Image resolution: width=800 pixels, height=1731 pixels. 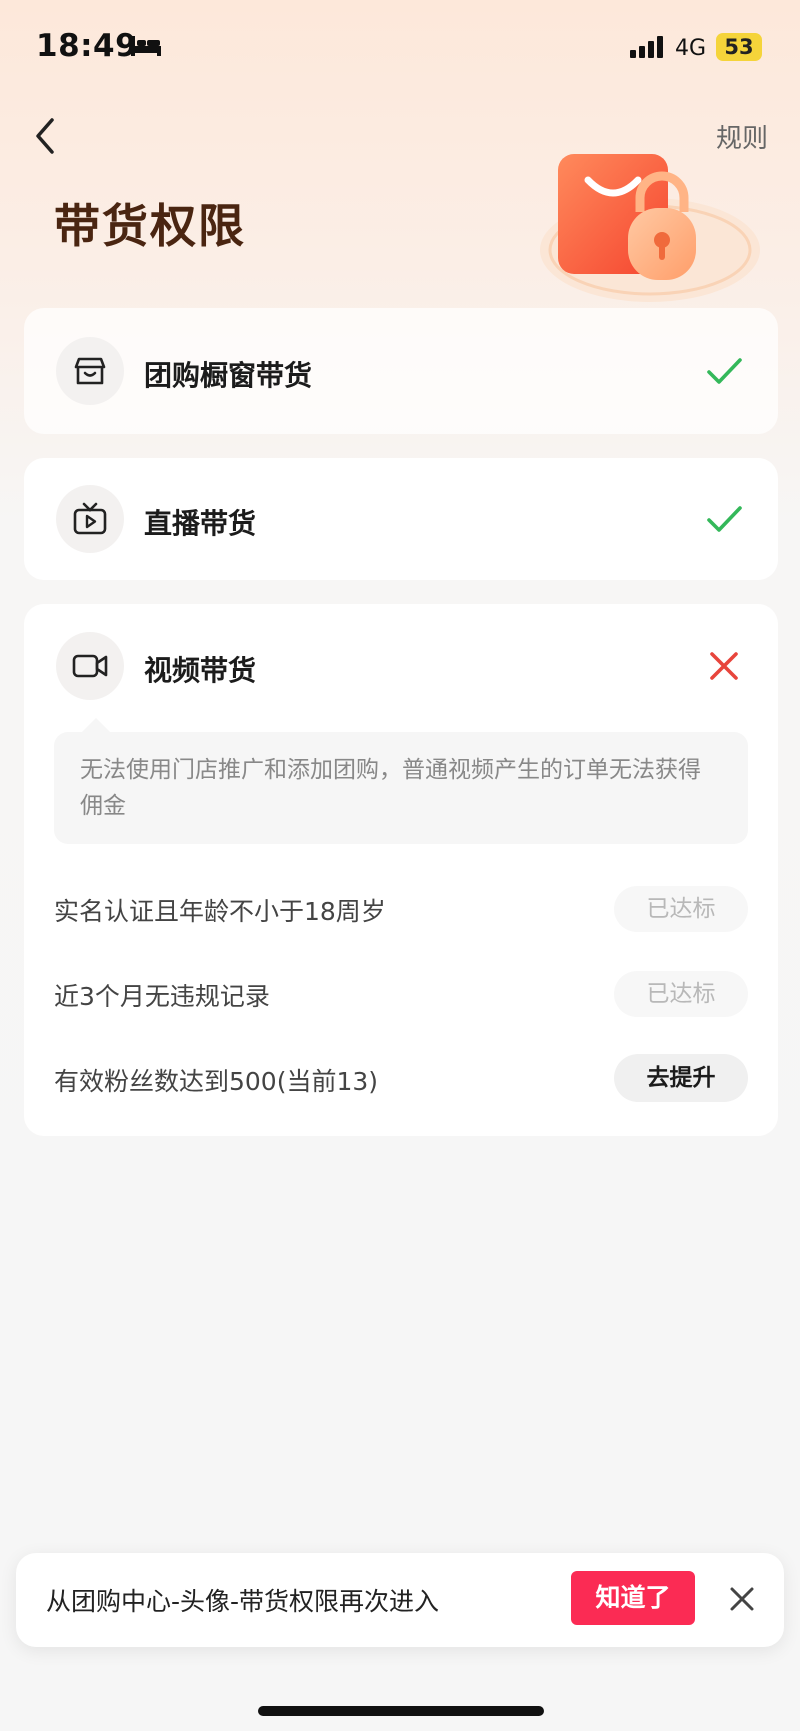 I want to click on requirement-row: 实名认证且年龄不小于18周岁 已达标, so click(x=401, y=909).